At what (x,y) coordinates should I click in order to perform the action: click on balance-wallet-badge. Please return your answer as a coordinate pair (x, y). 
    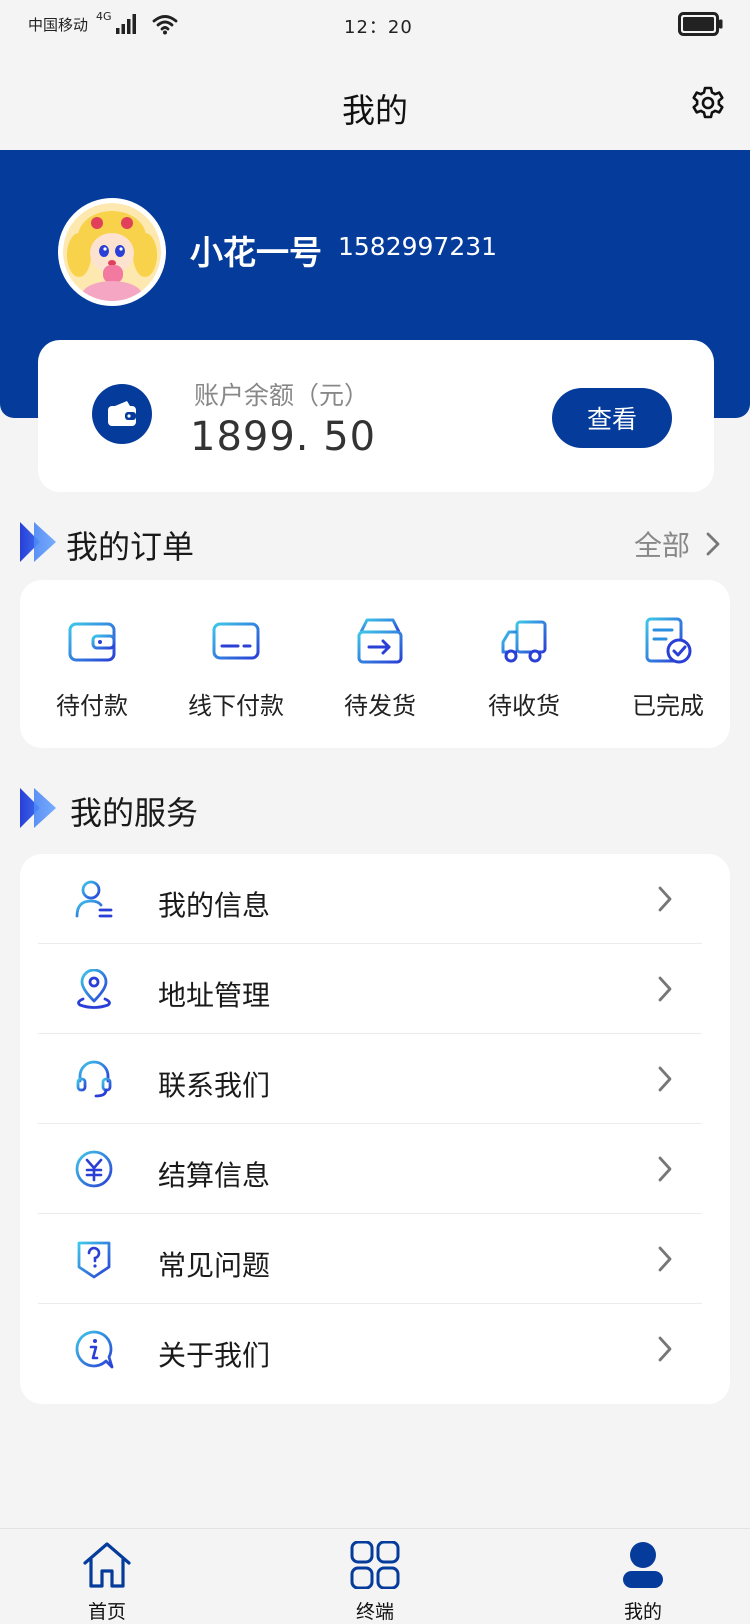
    Looking at the image, I should click on (122, 414).